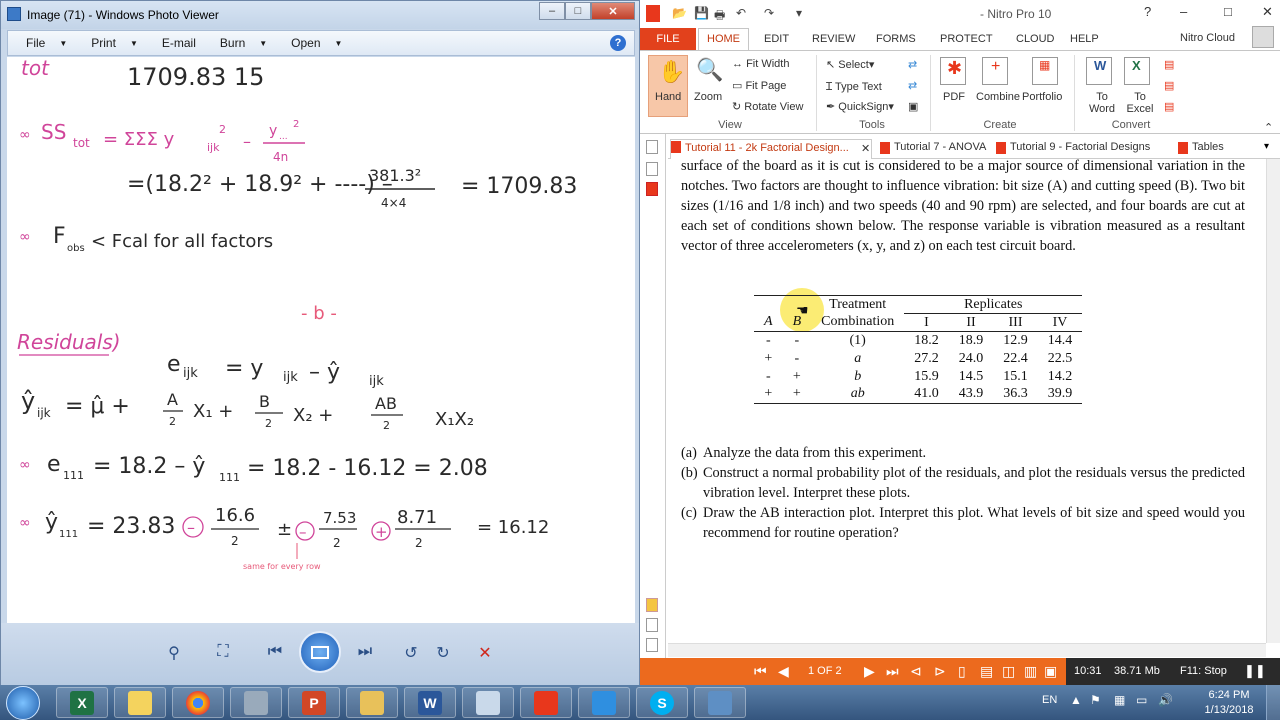  Describe the element at coordinates (962, 671) in the screenshot. I see `single-page-icon: ▯` at that location.